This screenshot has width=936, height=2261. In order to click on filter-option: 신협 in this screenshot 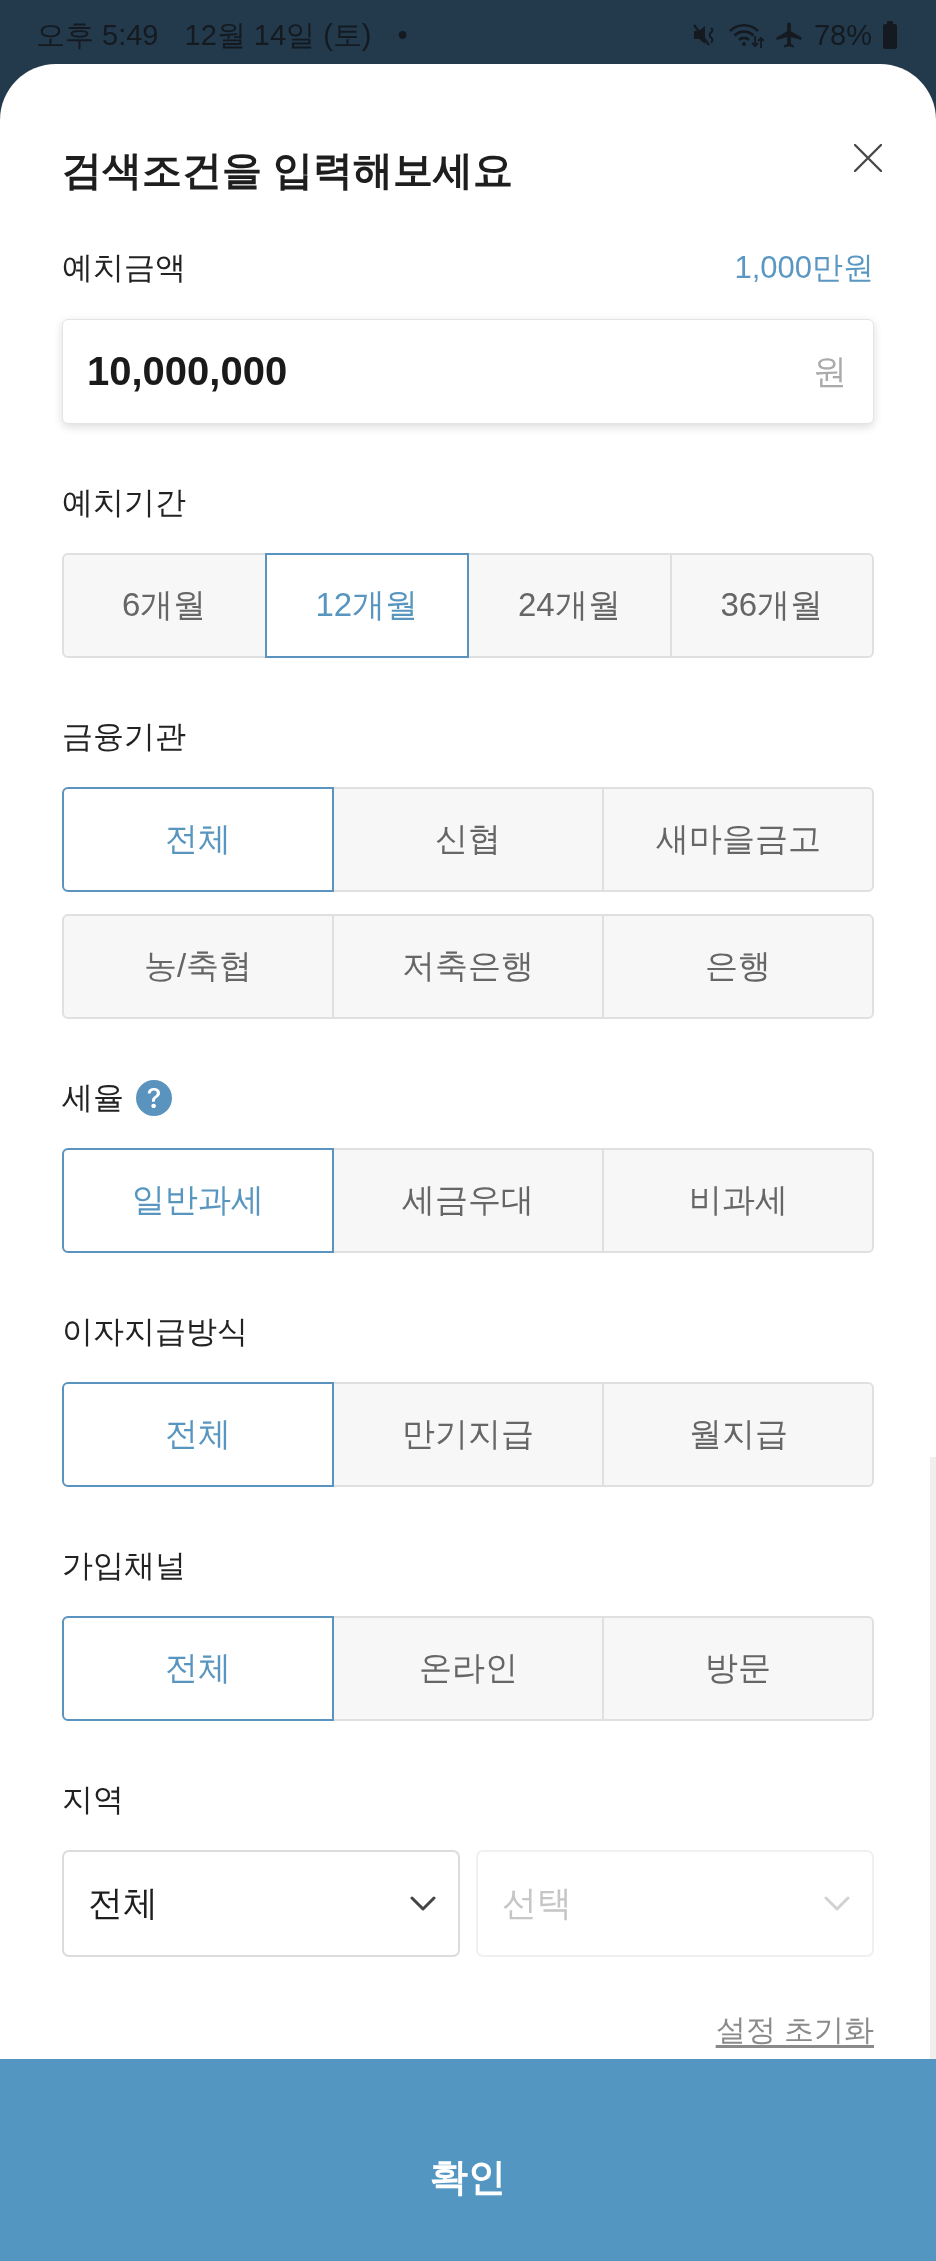, I will do `click(468, 839)`.